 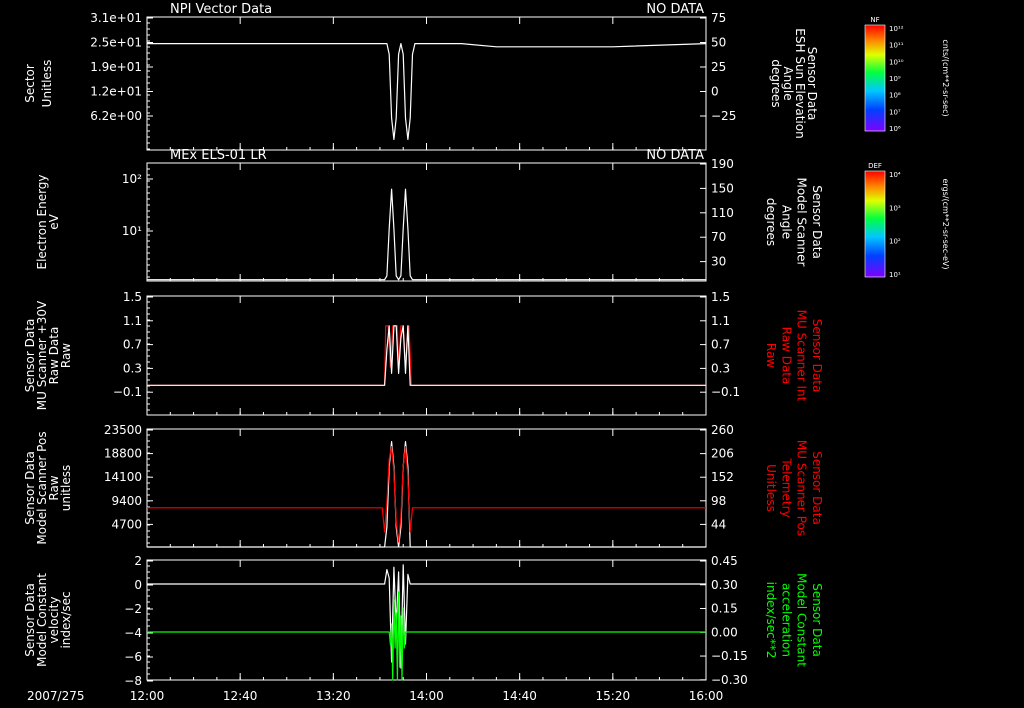 I want to click on y-tick-label: 1.1, so click(x=132, y=321).